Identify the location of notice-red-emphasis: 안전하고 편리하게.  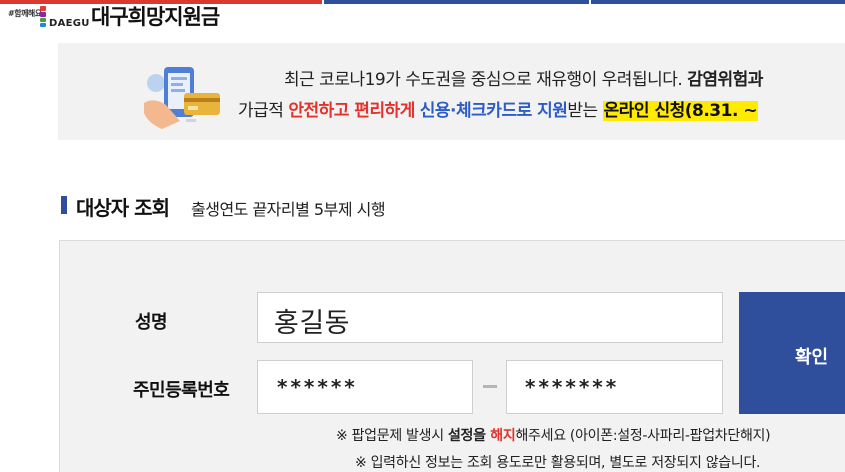
(351, 111).